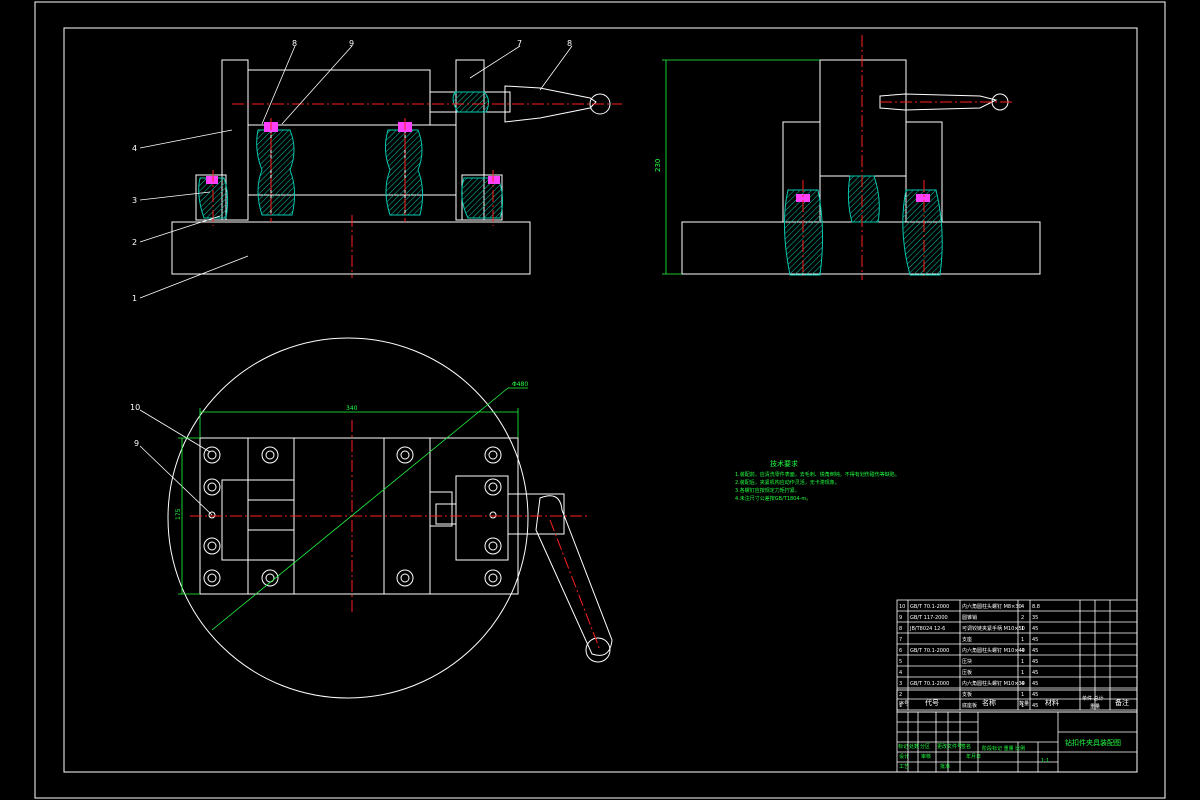 Image resolution: width=1200 pixels, height=800 pixels. Describe the element at coordinates (973, 756) in the screenshot. I see `title-date: 年月日` at that location.